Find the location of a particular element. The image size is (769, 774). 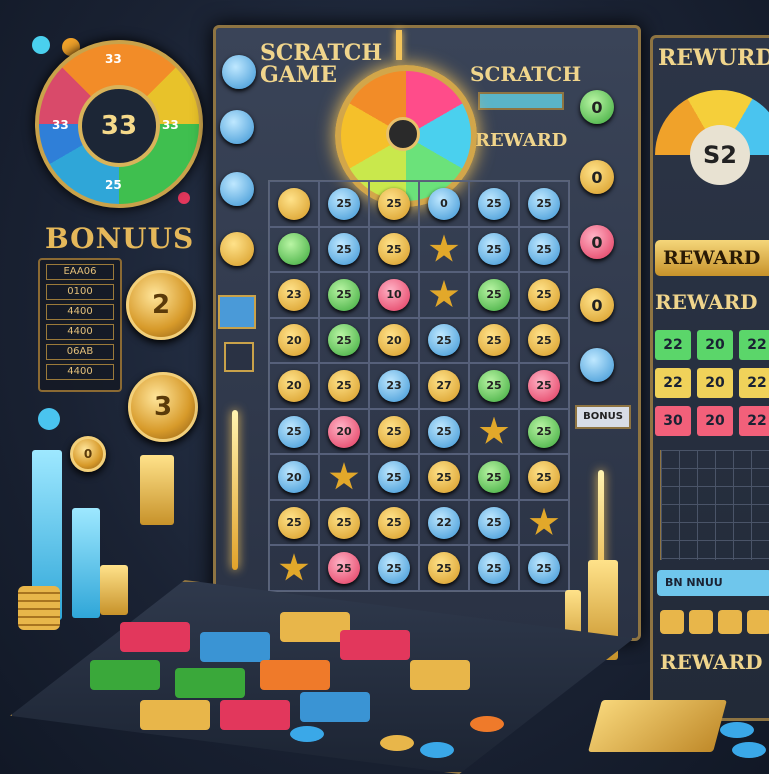

scratch-token: 27 is located at coordinates (444, 385).